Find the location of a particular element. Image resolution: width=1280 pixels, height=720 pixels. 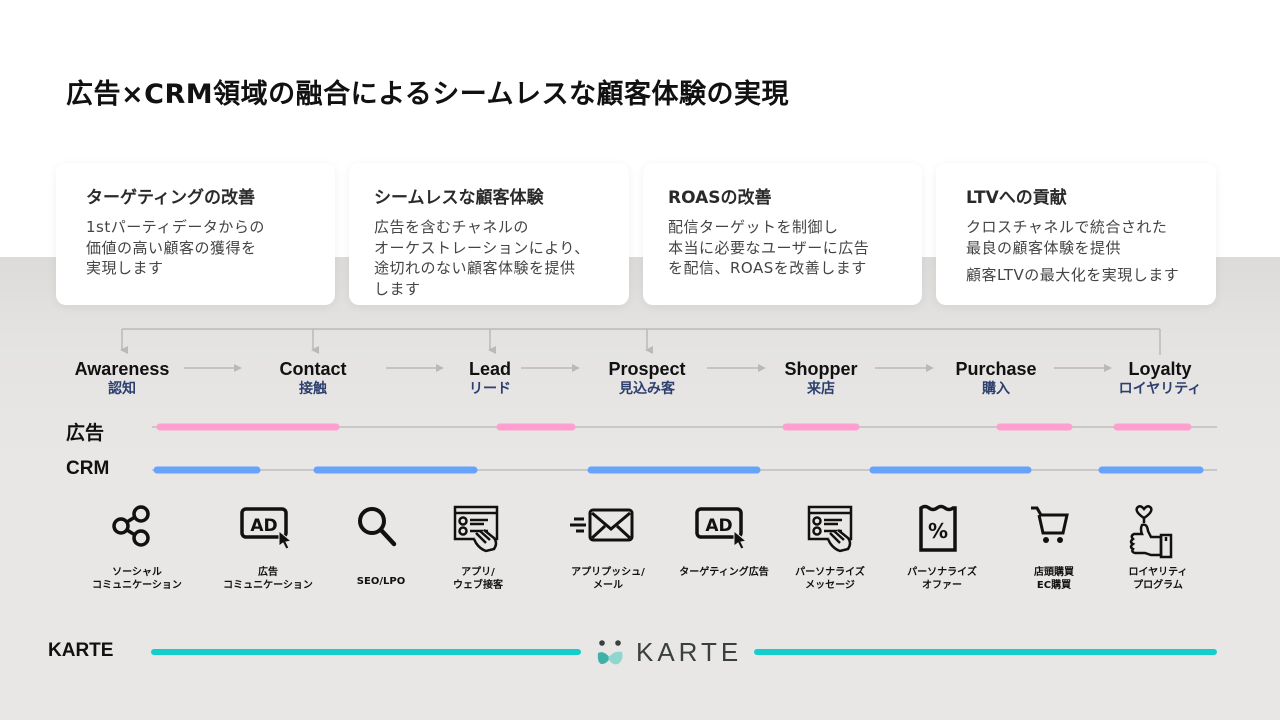

karte-logo: KARTE is located at coordinates (669, 652).